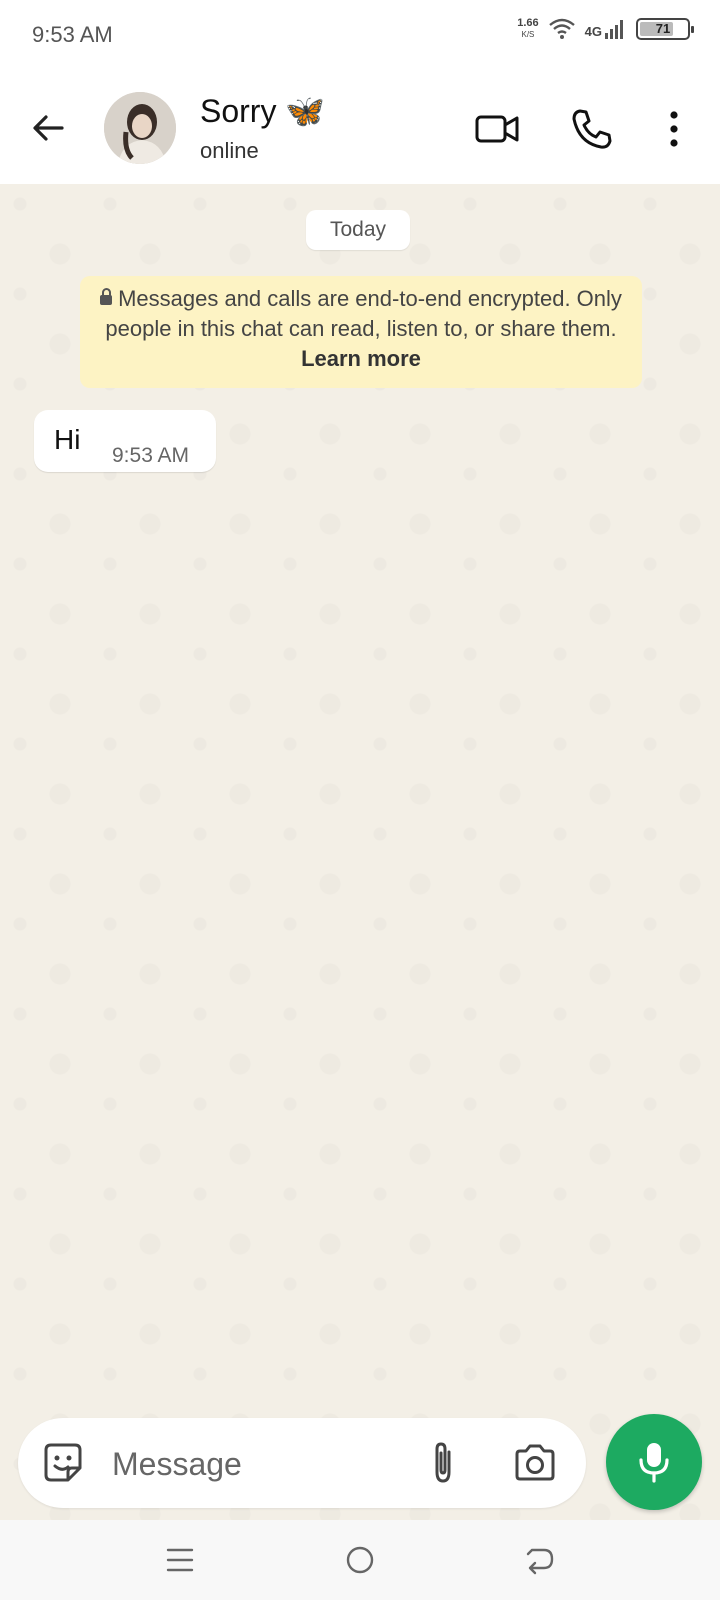 Image resolution: width=720 pixels, height=1600 pixels. I want to click on status-icons: 1.66 K/S 4G 71, so click(605, 29).